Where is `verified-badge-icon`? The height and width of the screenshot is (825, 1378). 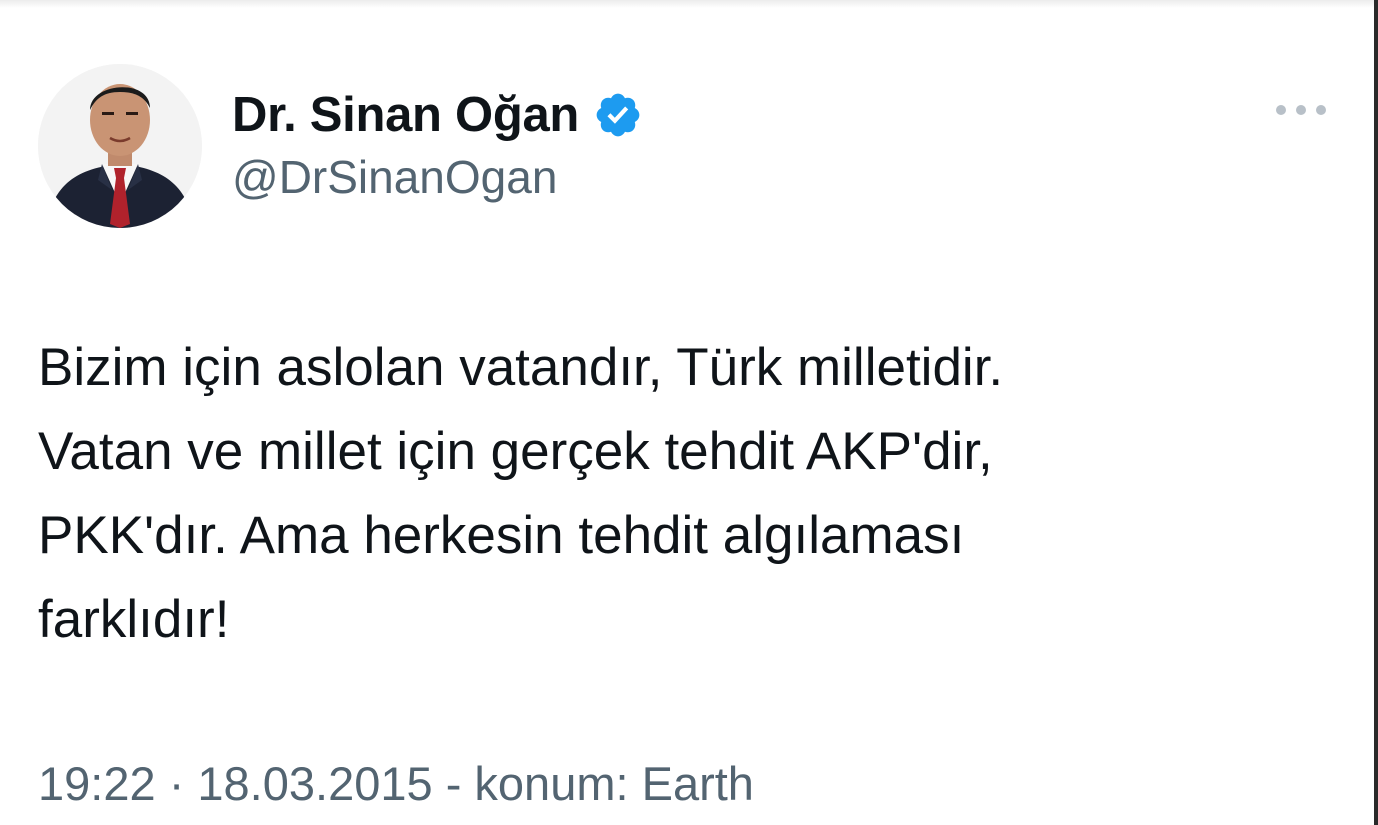 verified-badge-icon is located at coordinates (618, 115).